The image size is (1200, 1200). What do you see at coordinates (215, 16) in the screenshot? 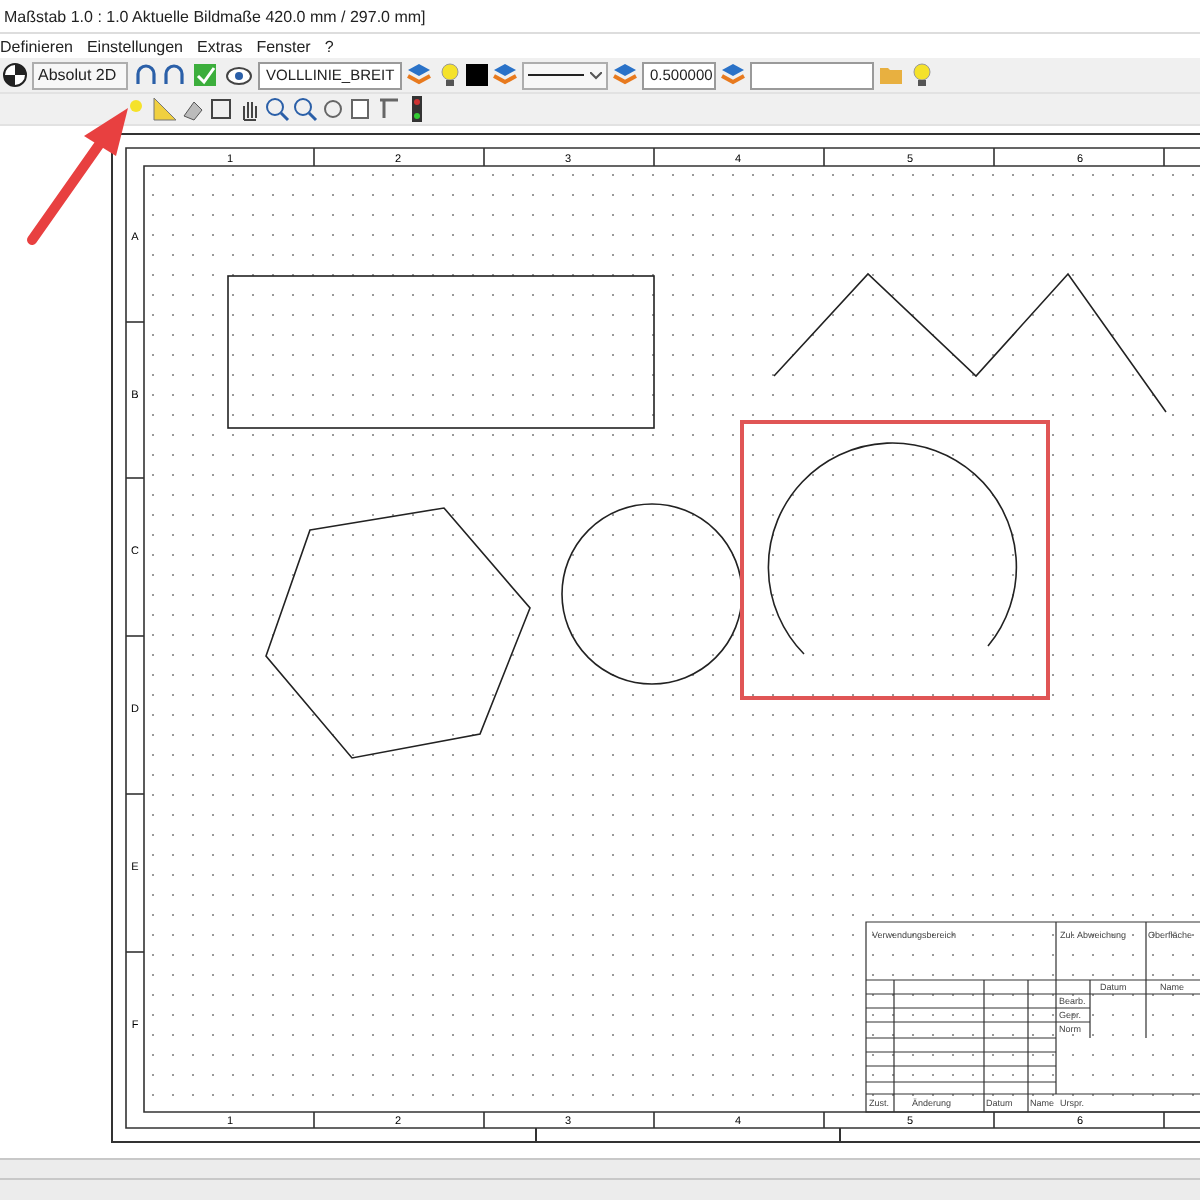
I see `window-title: Maßstab 1.0 : 1.0 Aktuelle Bildmaße 420.0 mm / 297.0 mm]` at bounding box center [215, 16].